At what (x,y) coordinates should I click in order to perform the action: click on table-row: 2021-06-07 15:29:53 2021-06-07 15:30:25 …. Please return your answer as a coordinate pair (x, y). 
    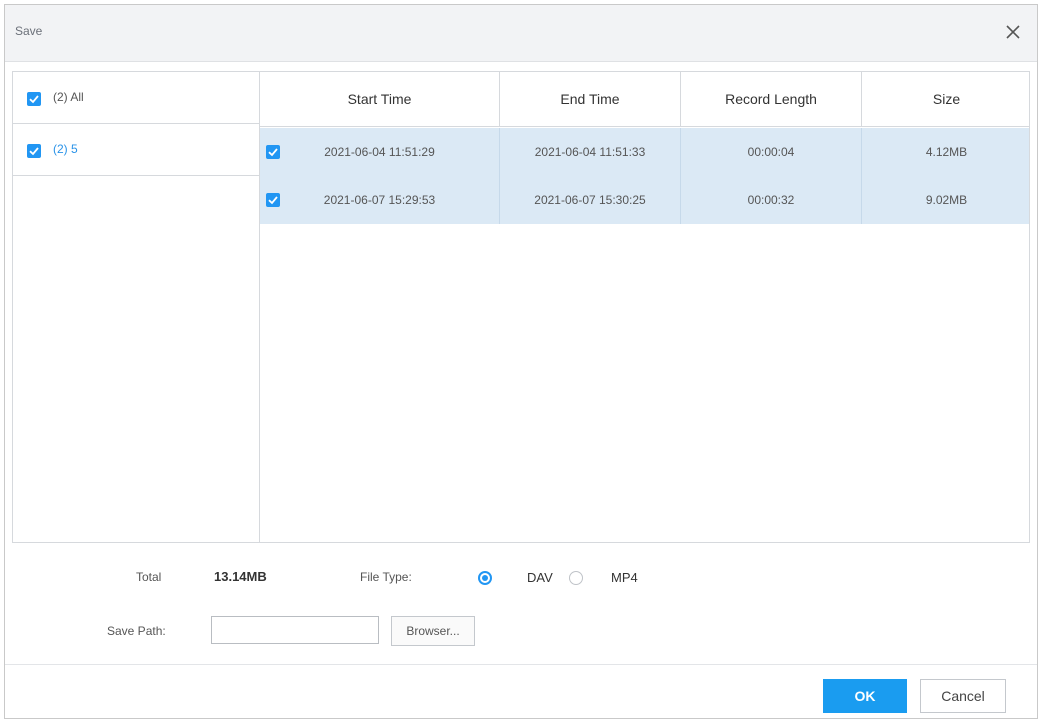
    Looking at the image, I should click on (644, 200).